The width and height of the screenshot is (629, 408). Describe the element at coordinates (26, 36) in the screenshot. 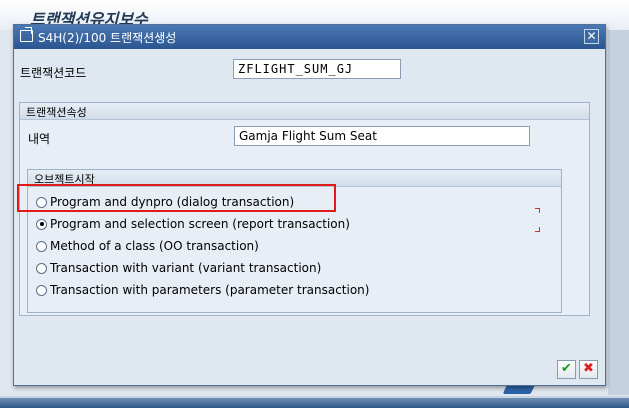

I see `external-window-icon` at that location.